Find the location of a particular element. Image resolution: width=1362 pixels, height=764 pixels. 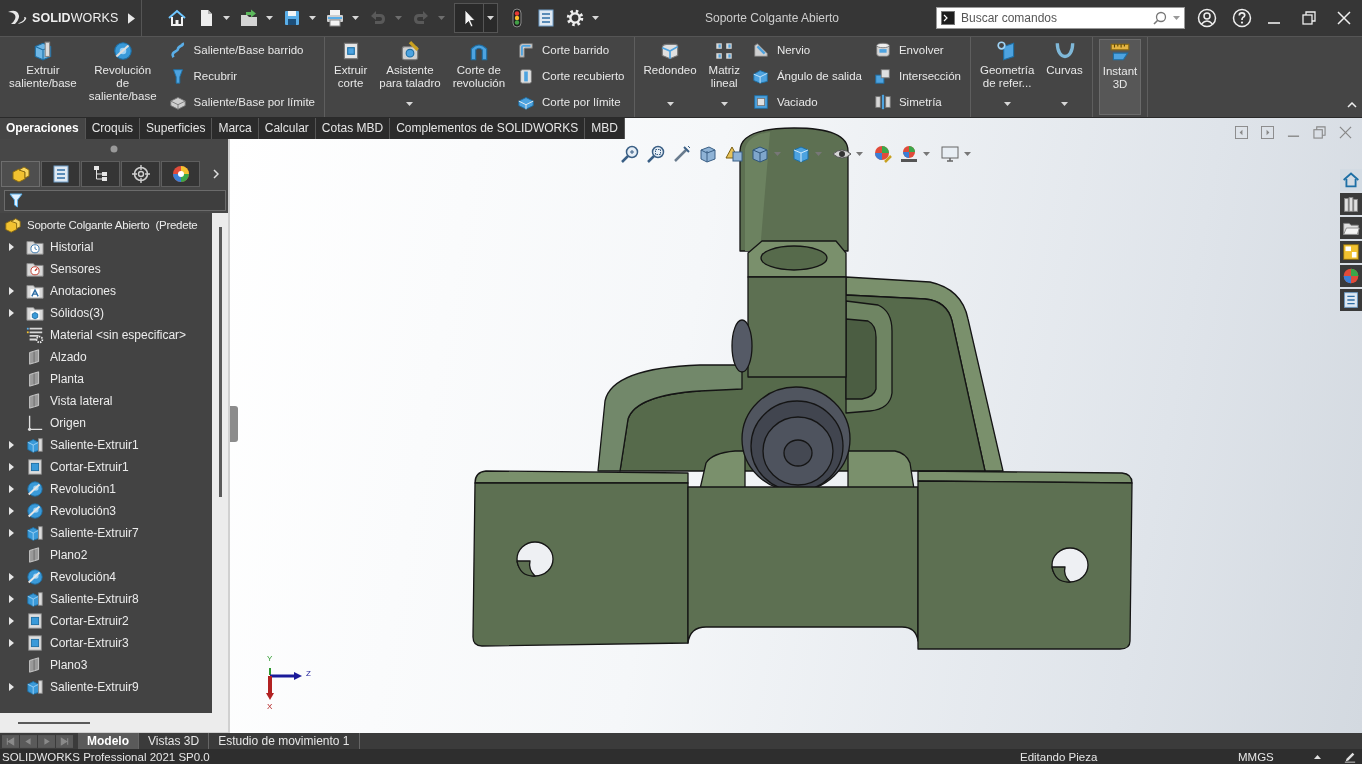

ribbon-button: Saliente/Base barrido is located at coordinates (241, 50).